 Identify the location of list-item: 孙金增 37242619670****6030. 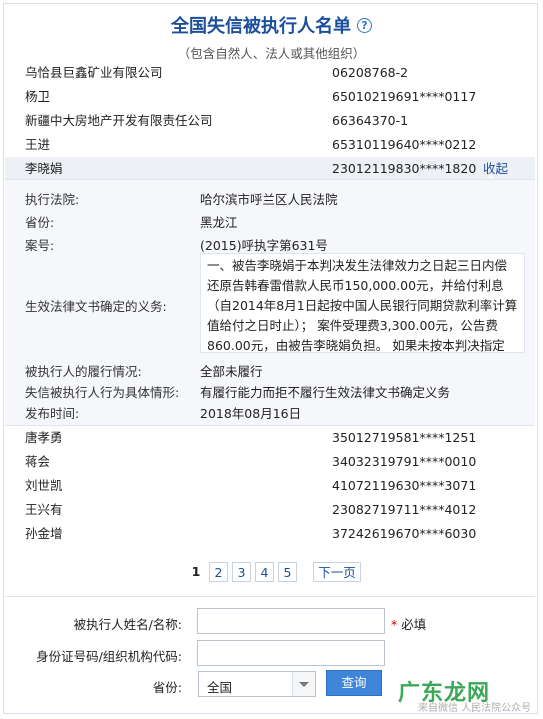
(270, 534).